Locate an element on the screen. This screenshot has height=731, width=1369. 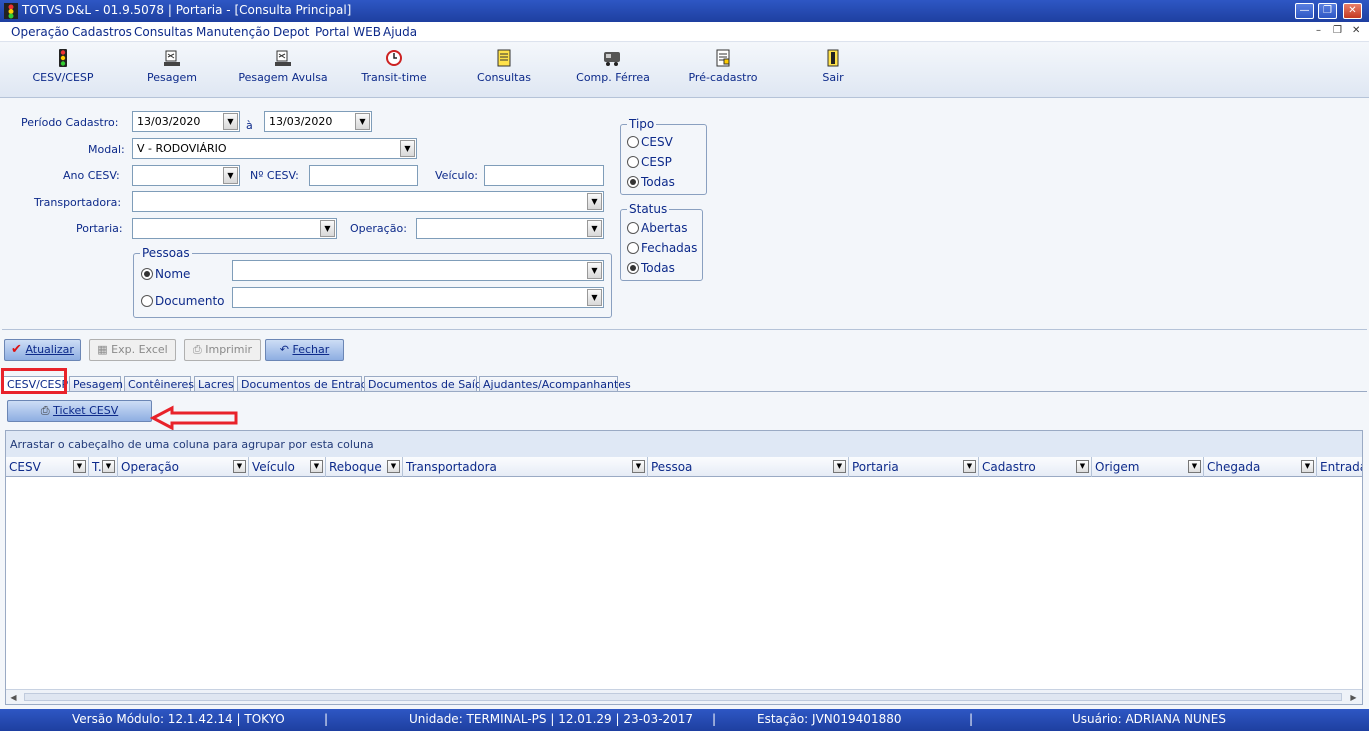
toolbar-consultas-button: Consultas is located at coordinates (504, 71).